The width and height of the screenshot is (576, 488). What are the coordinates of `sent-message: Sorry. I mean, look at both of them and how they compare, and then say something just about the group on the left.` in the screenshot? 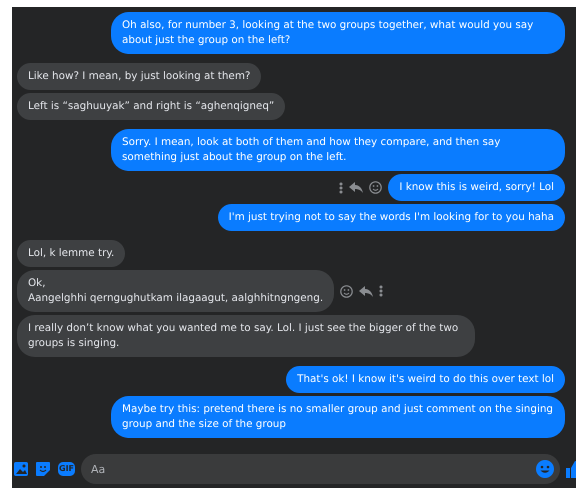 It's located at (338, 150).